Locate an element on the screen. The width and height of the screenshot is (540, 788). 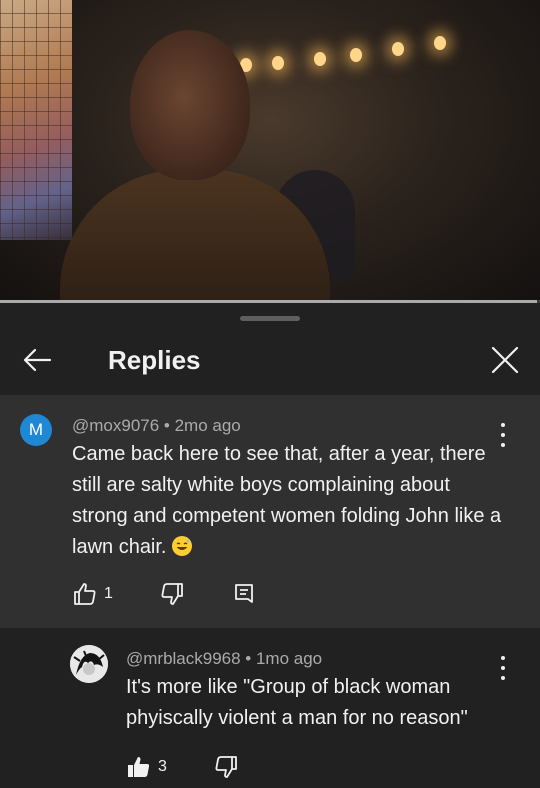
comment-actions: 1 is located at coordinates (178, 594).